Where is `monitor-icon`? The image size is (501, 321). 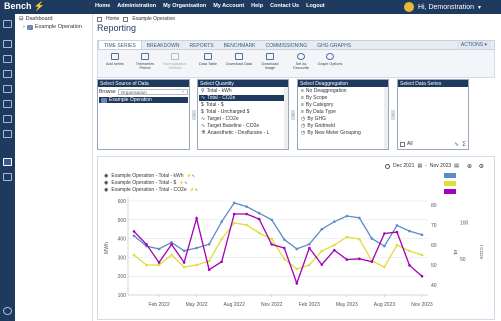
monitor-icon is located at coordinates (7, 134).